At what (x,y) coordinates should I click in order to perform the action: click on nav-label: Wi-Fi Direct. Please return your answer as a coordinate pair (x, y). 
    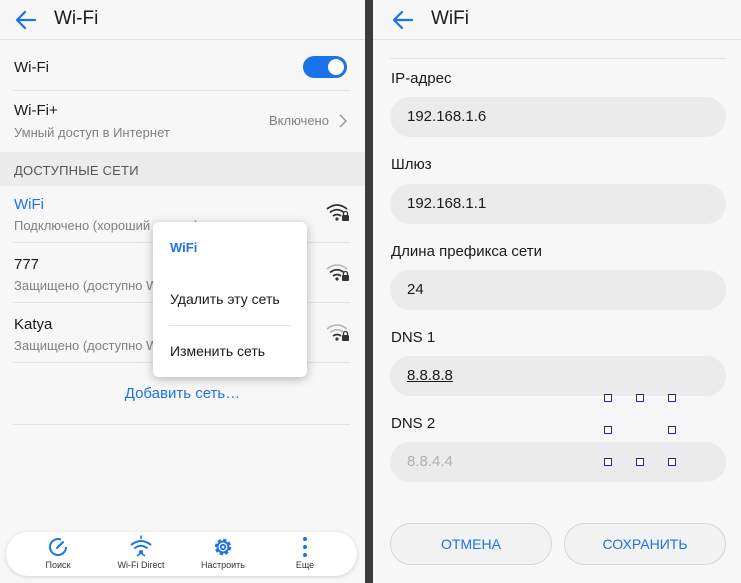
    Looking at the image, I should click on (141, 565).